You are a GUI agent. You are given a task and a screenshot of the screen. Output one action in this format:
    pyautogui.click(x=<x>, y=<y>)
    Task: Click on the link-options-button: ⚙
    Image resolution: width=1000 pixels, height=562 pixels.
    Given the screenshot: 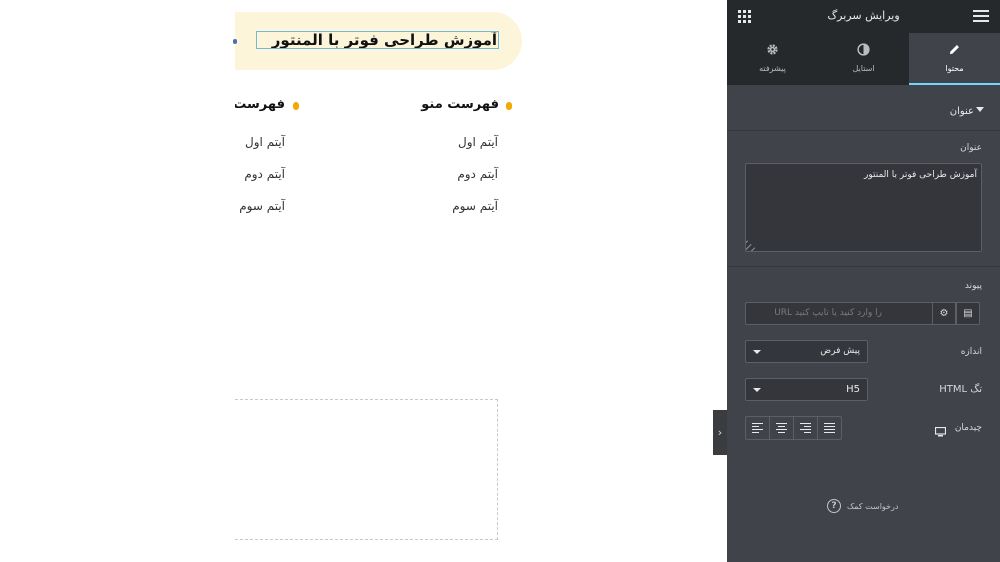 What is the action you would take?
    pyautogui.click(x=944, y=313)
    